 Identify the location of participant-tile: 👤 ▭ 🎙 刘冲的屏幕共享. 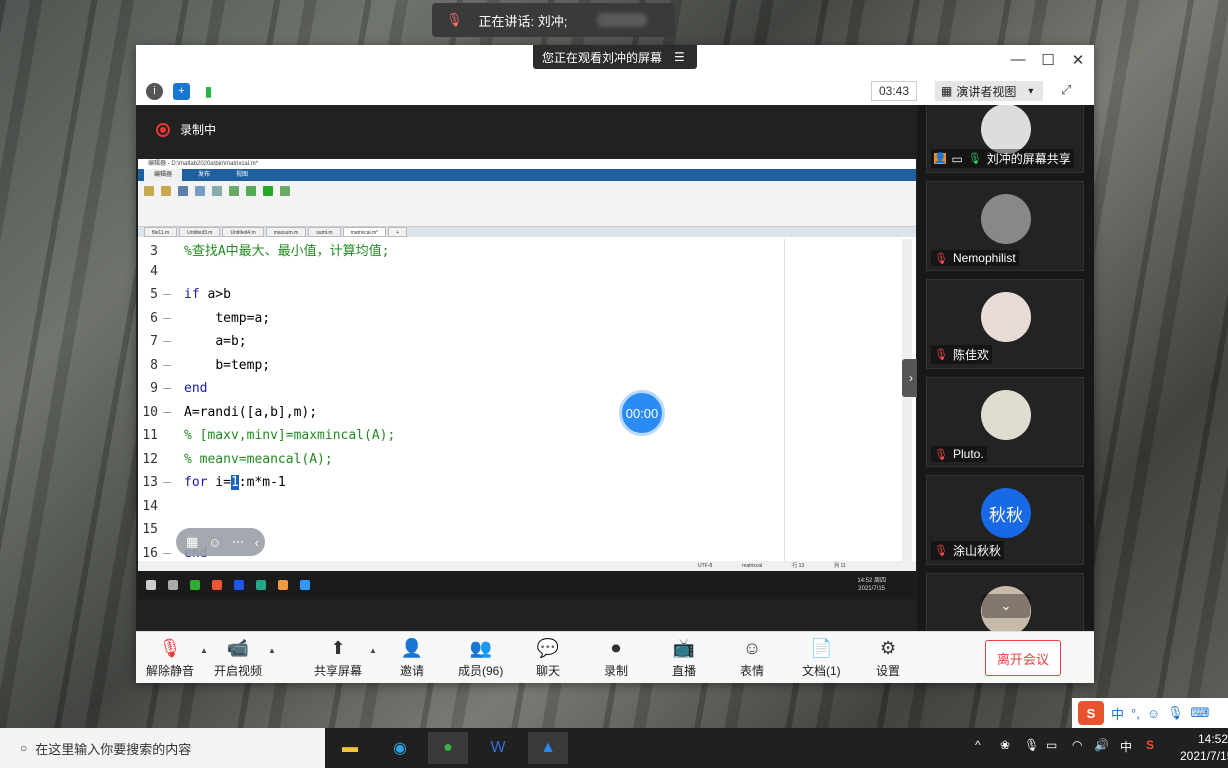
(1005, 139).